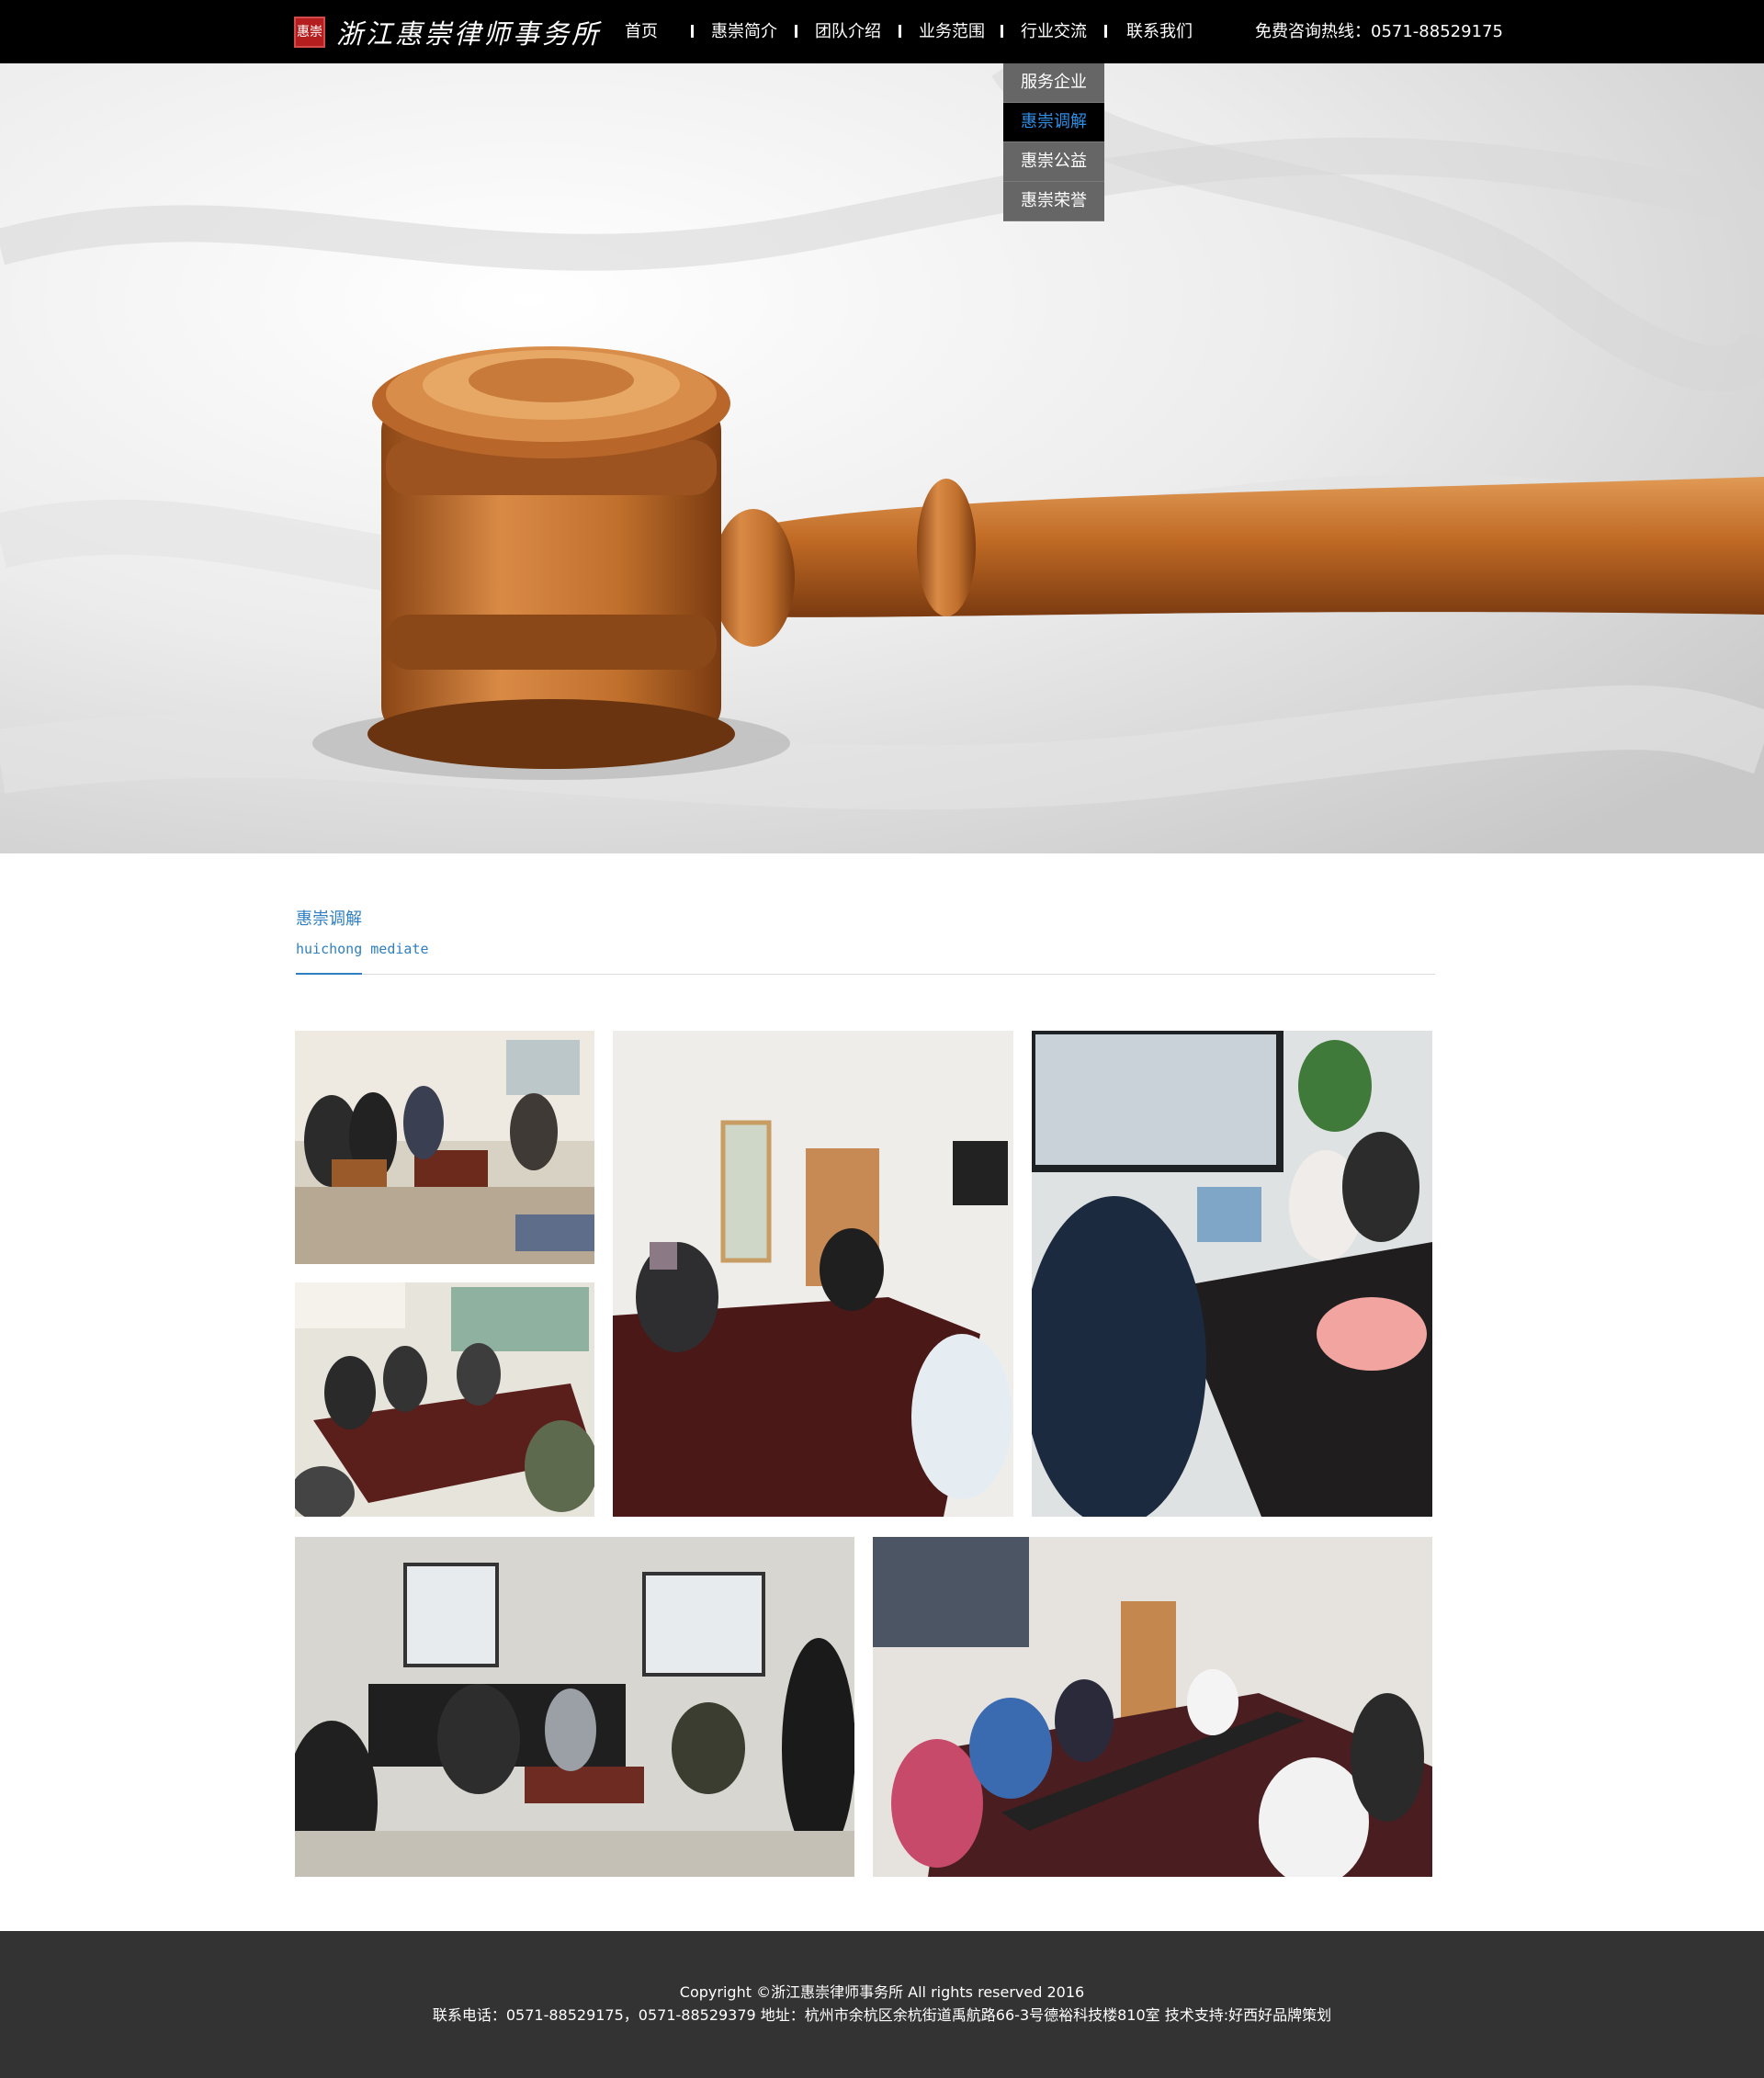 This screenshot has height=2078, width=1764. What do you see at coordinates (309, 32) in the screenshot?
I see `logo-seal-icon: 惠崇` at bounding box center [309, 32].